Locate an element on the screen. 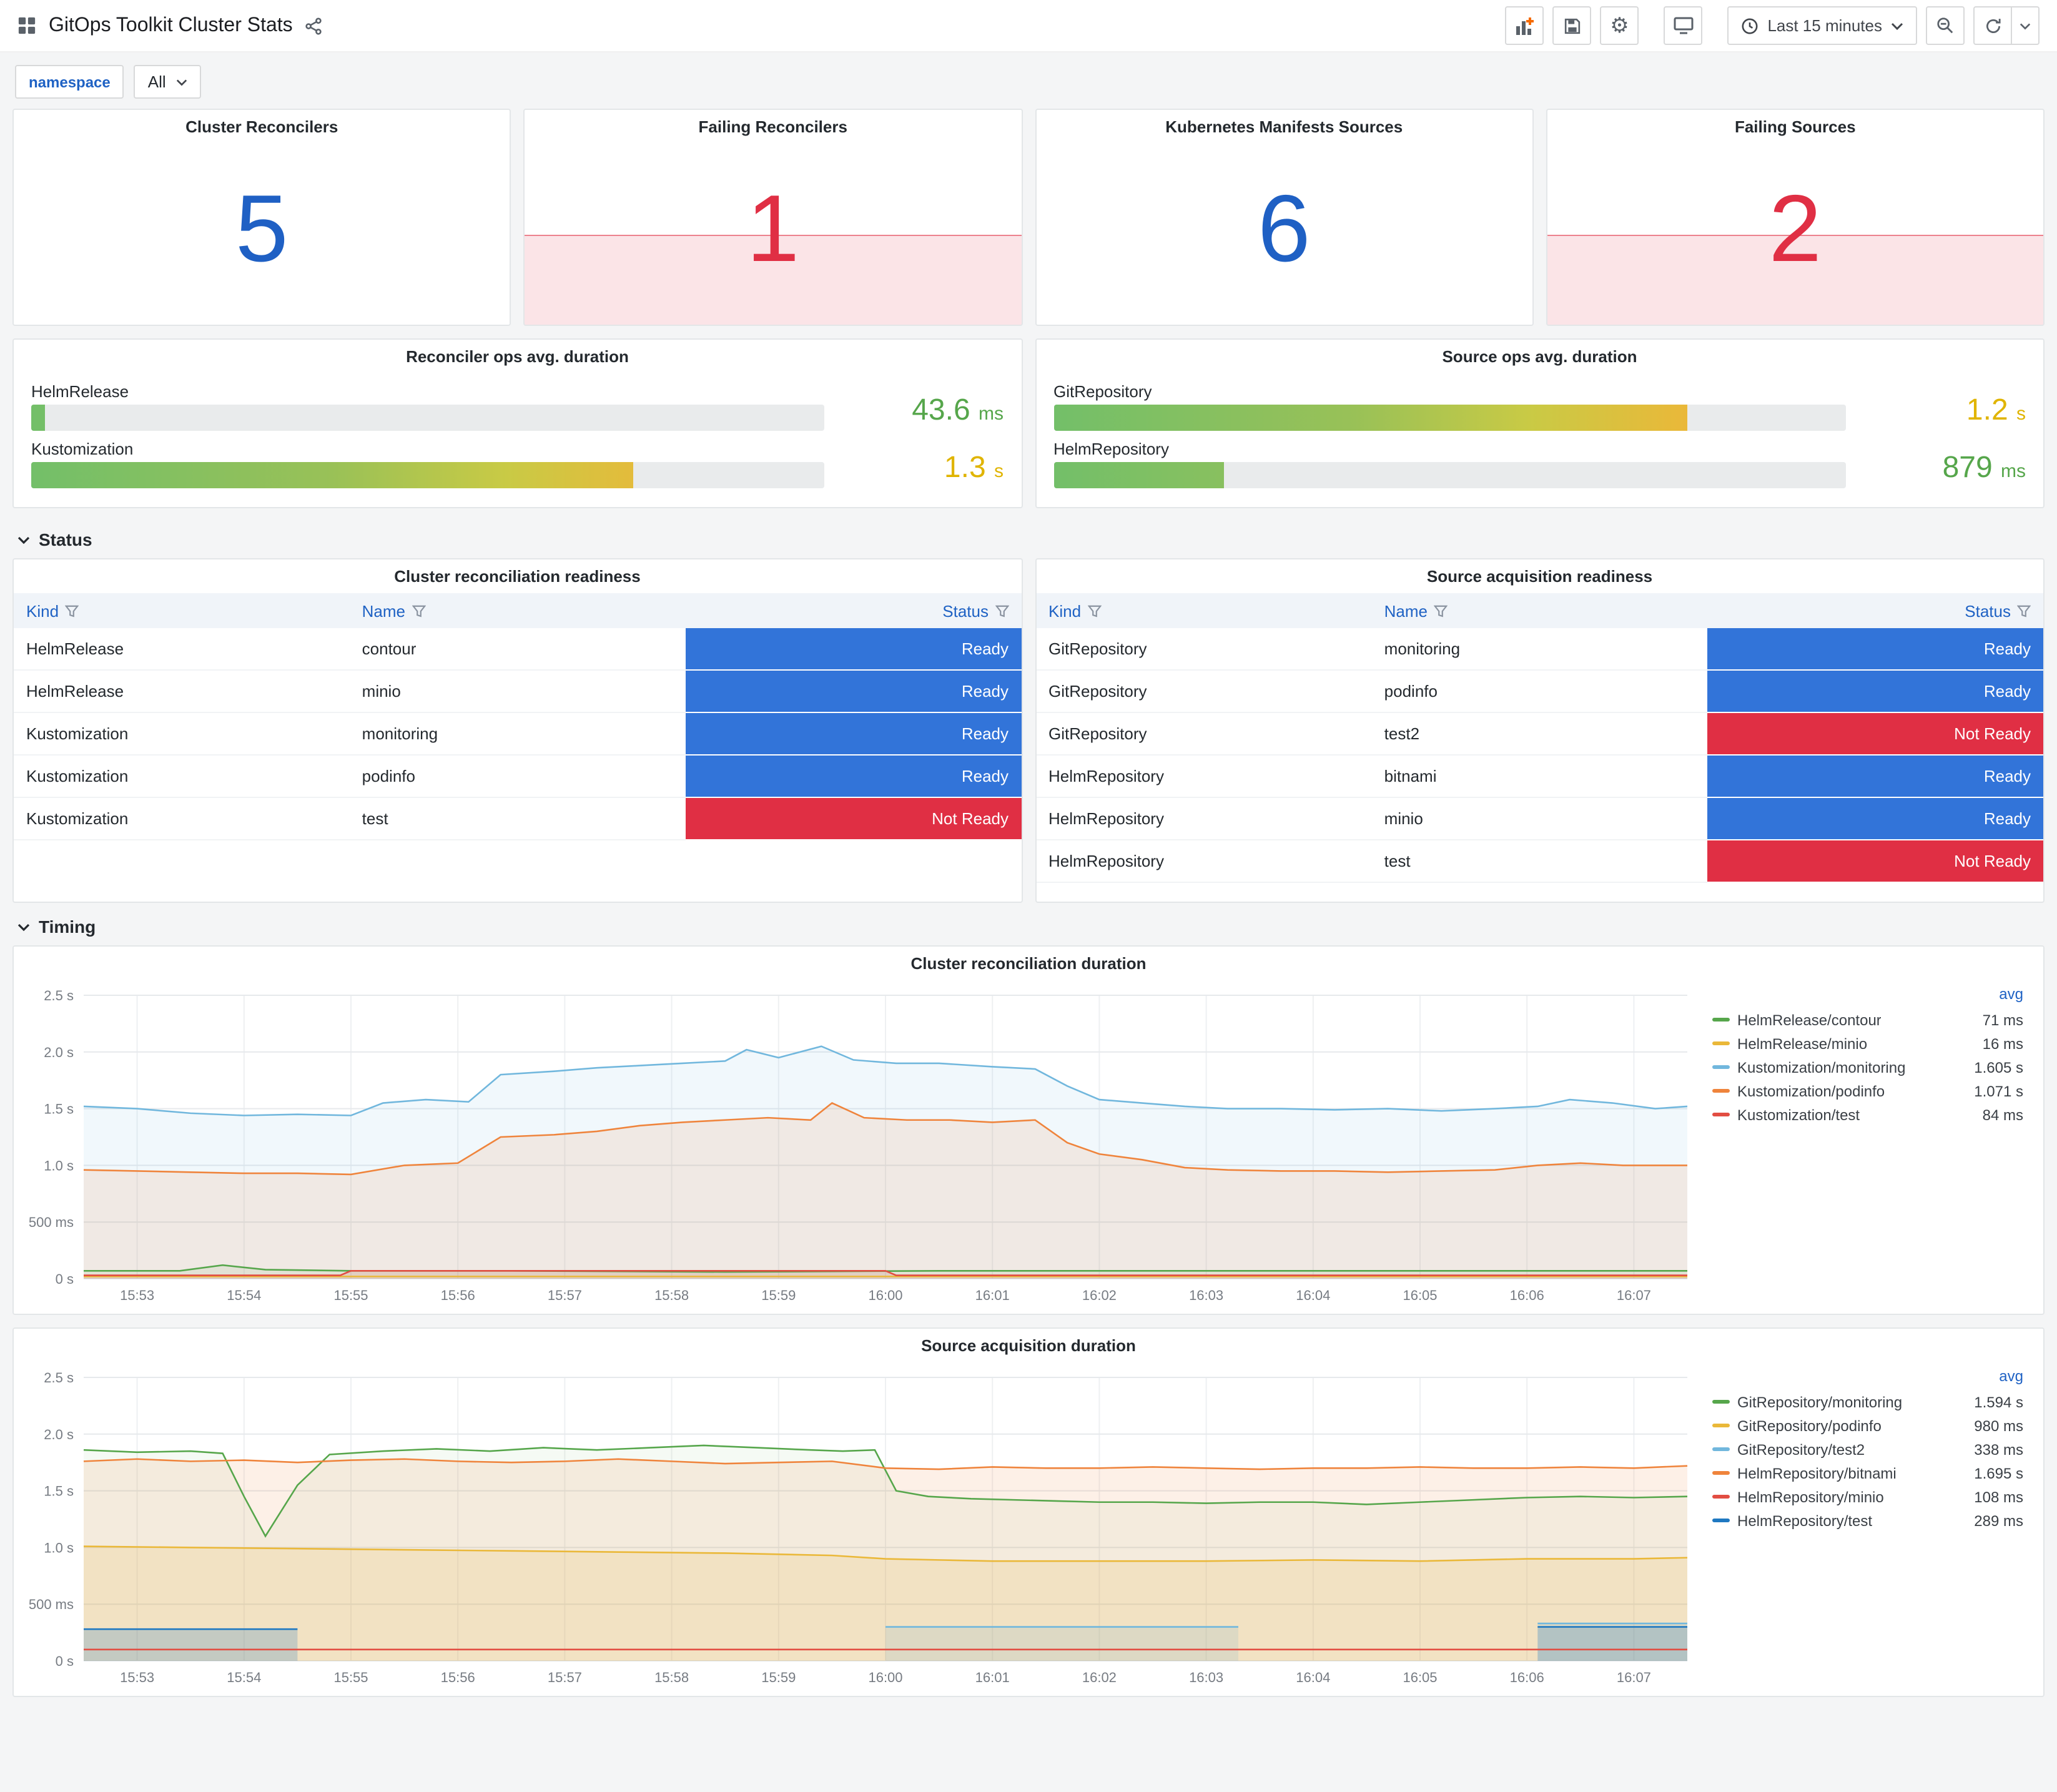  time-range-label: Last 15 minutes is located at coordinates (1825, 25).